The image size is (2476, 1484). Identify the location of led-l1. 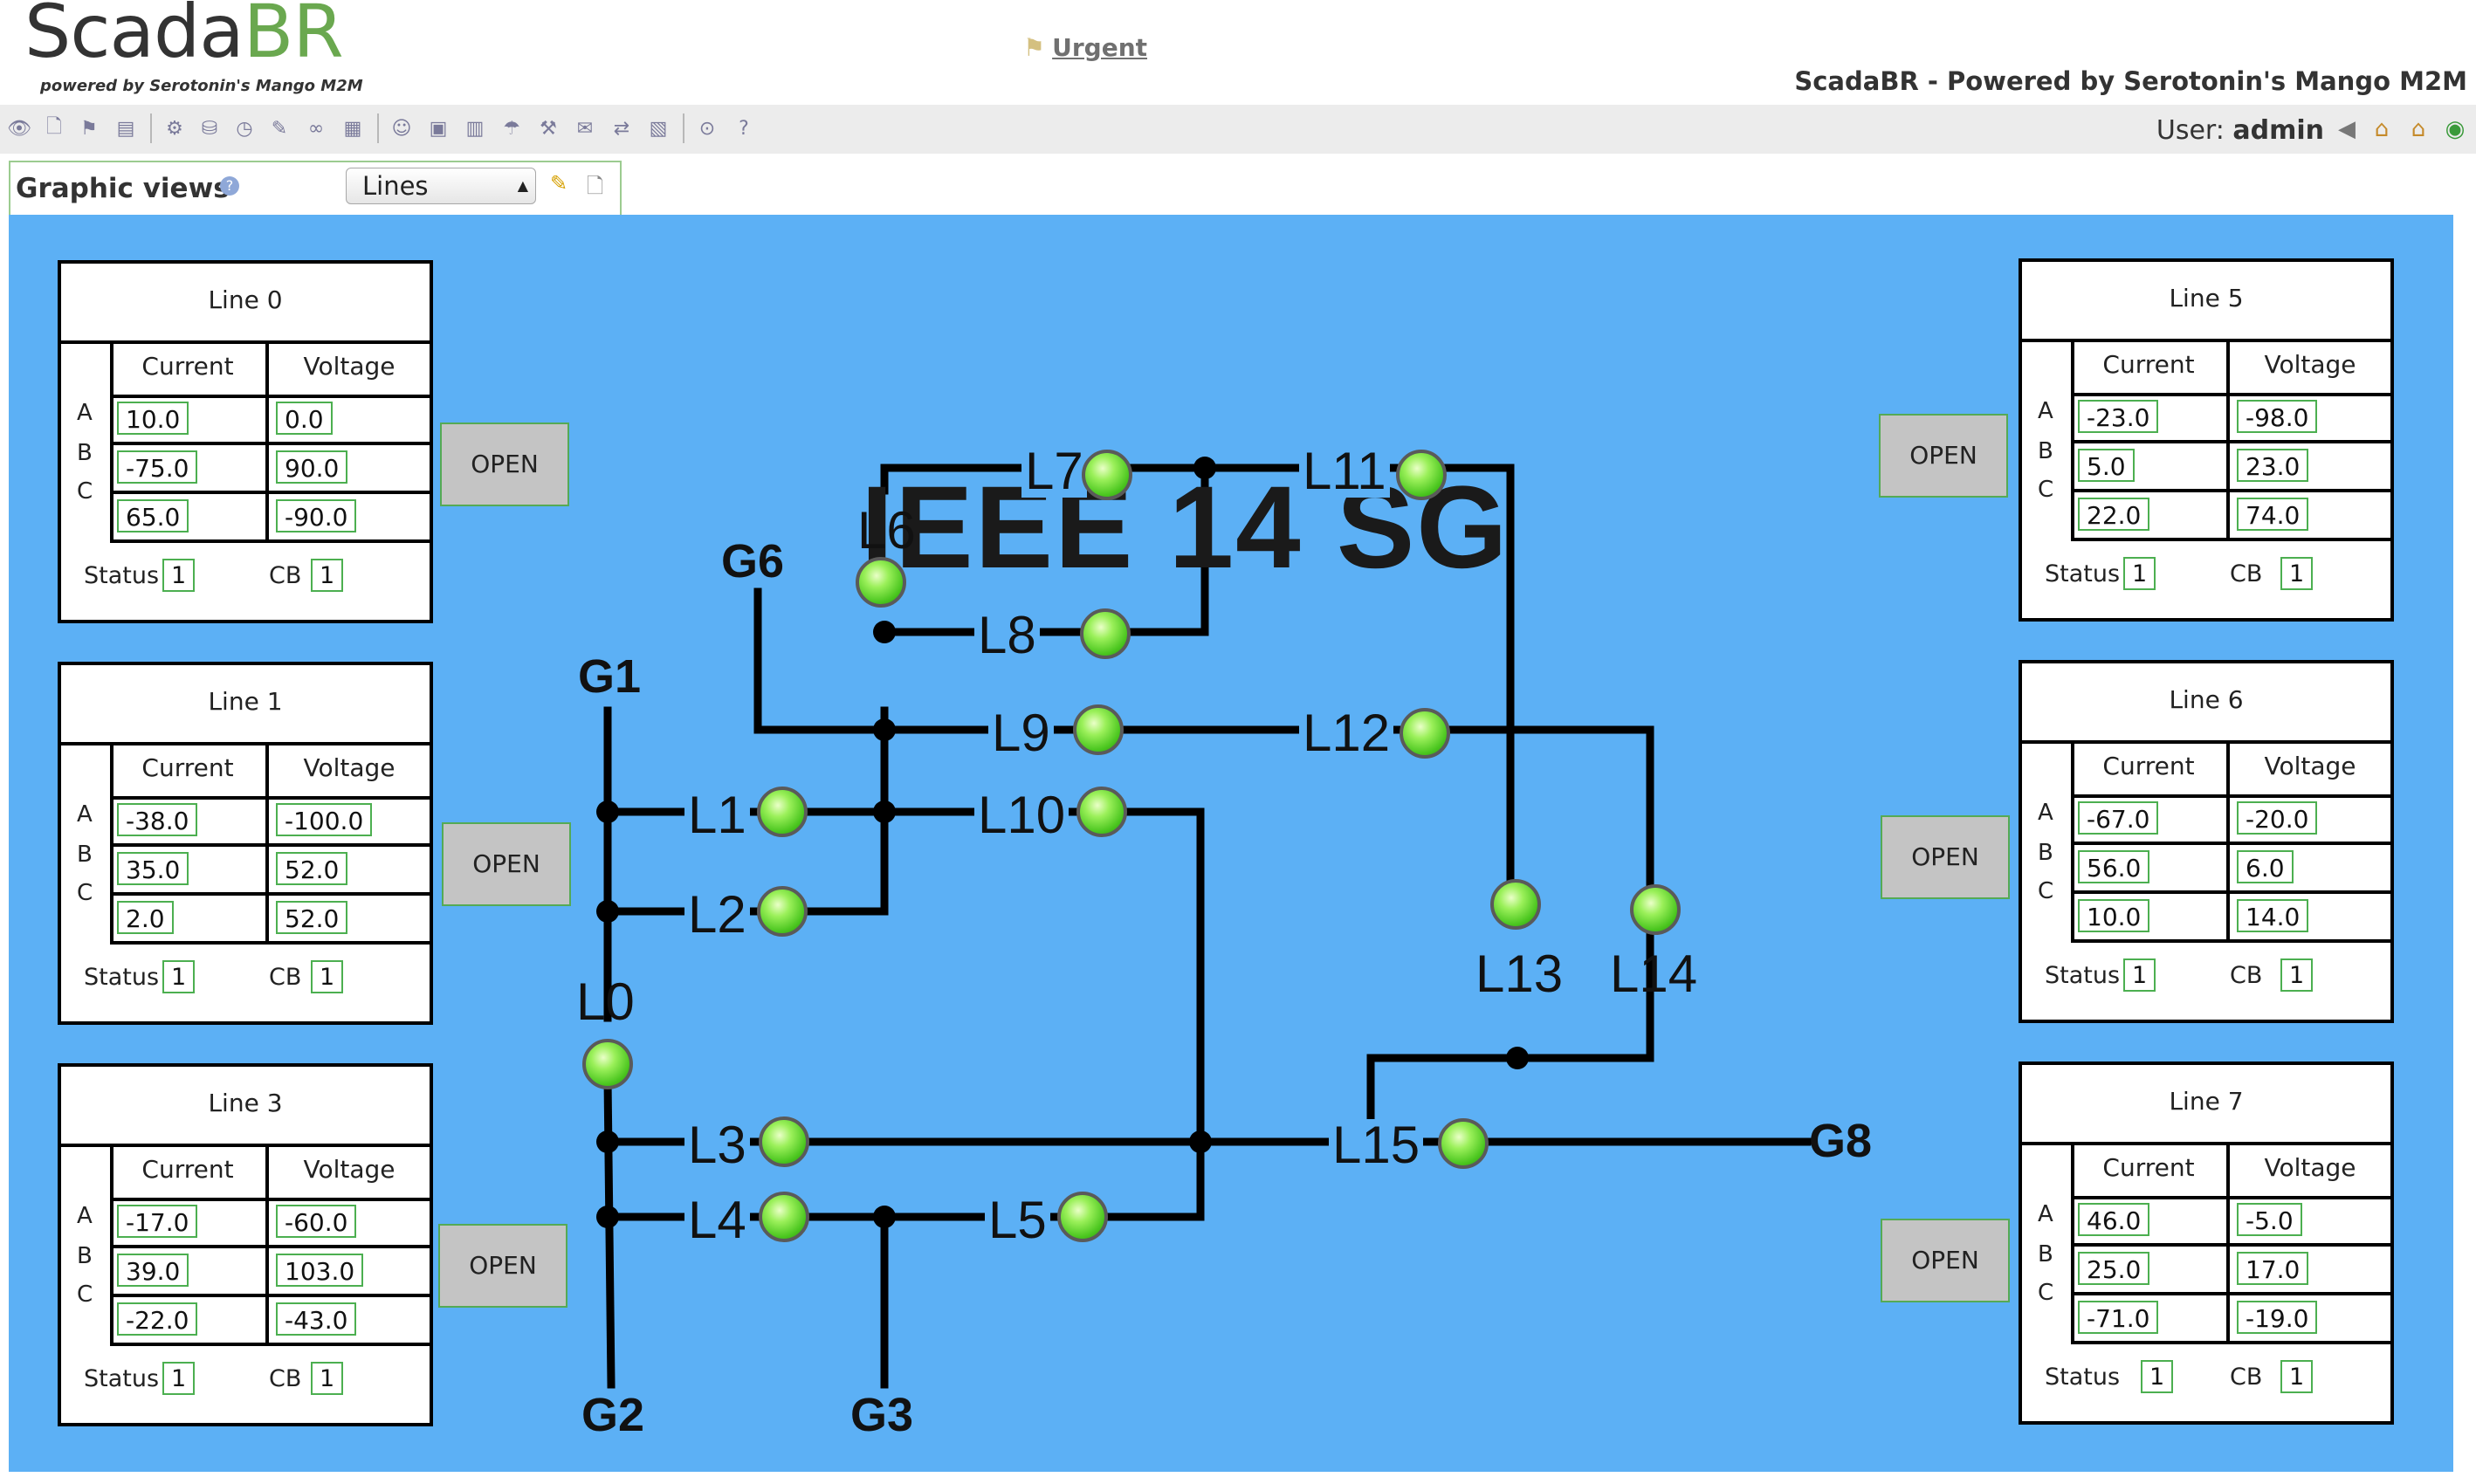
(782, 812).